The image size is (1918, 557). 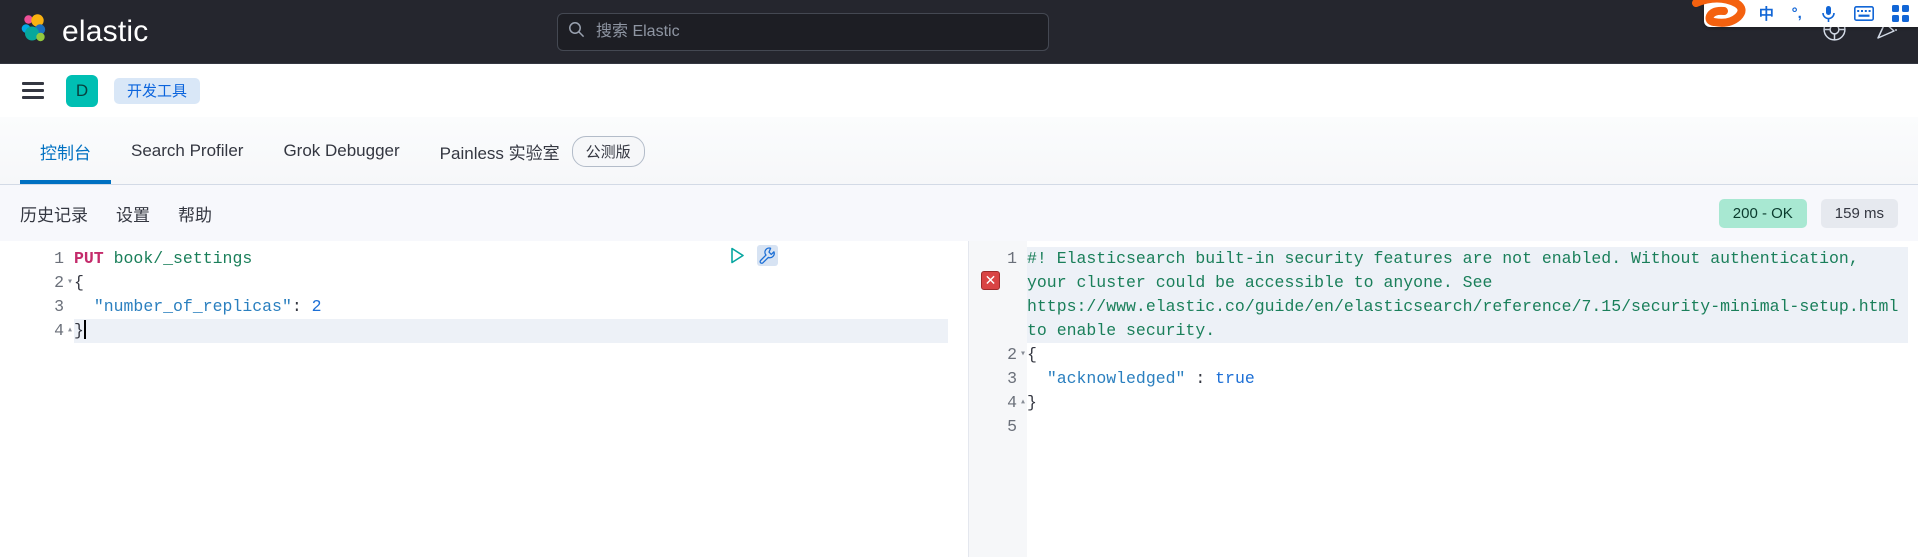 What do you see at coordinates (1828, 13) in the screenshot?
I see `voice-input-icon` at bounding box center [1828, 13].